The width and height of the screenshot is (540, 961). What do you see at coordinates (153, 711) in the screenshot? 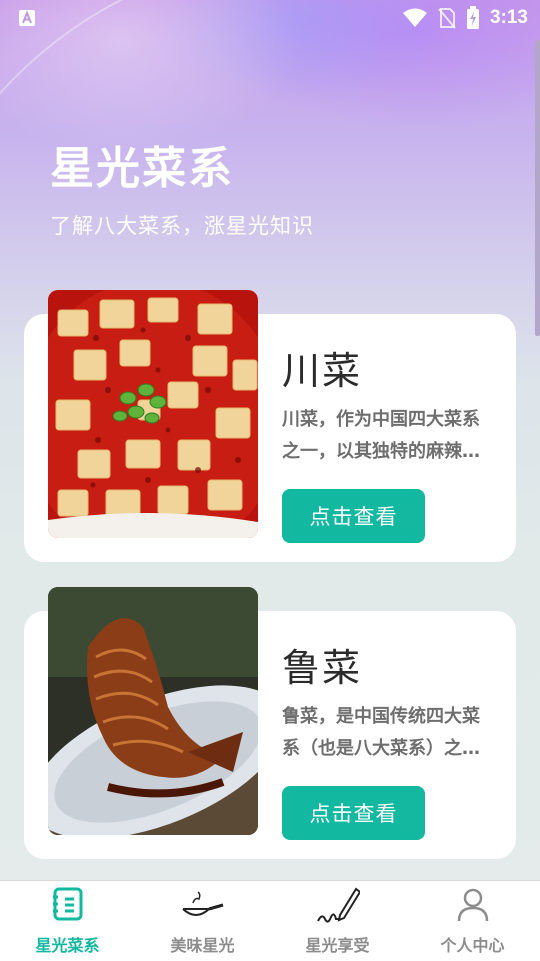
I see `braised-fish-image` at bounding box center [153, 711].